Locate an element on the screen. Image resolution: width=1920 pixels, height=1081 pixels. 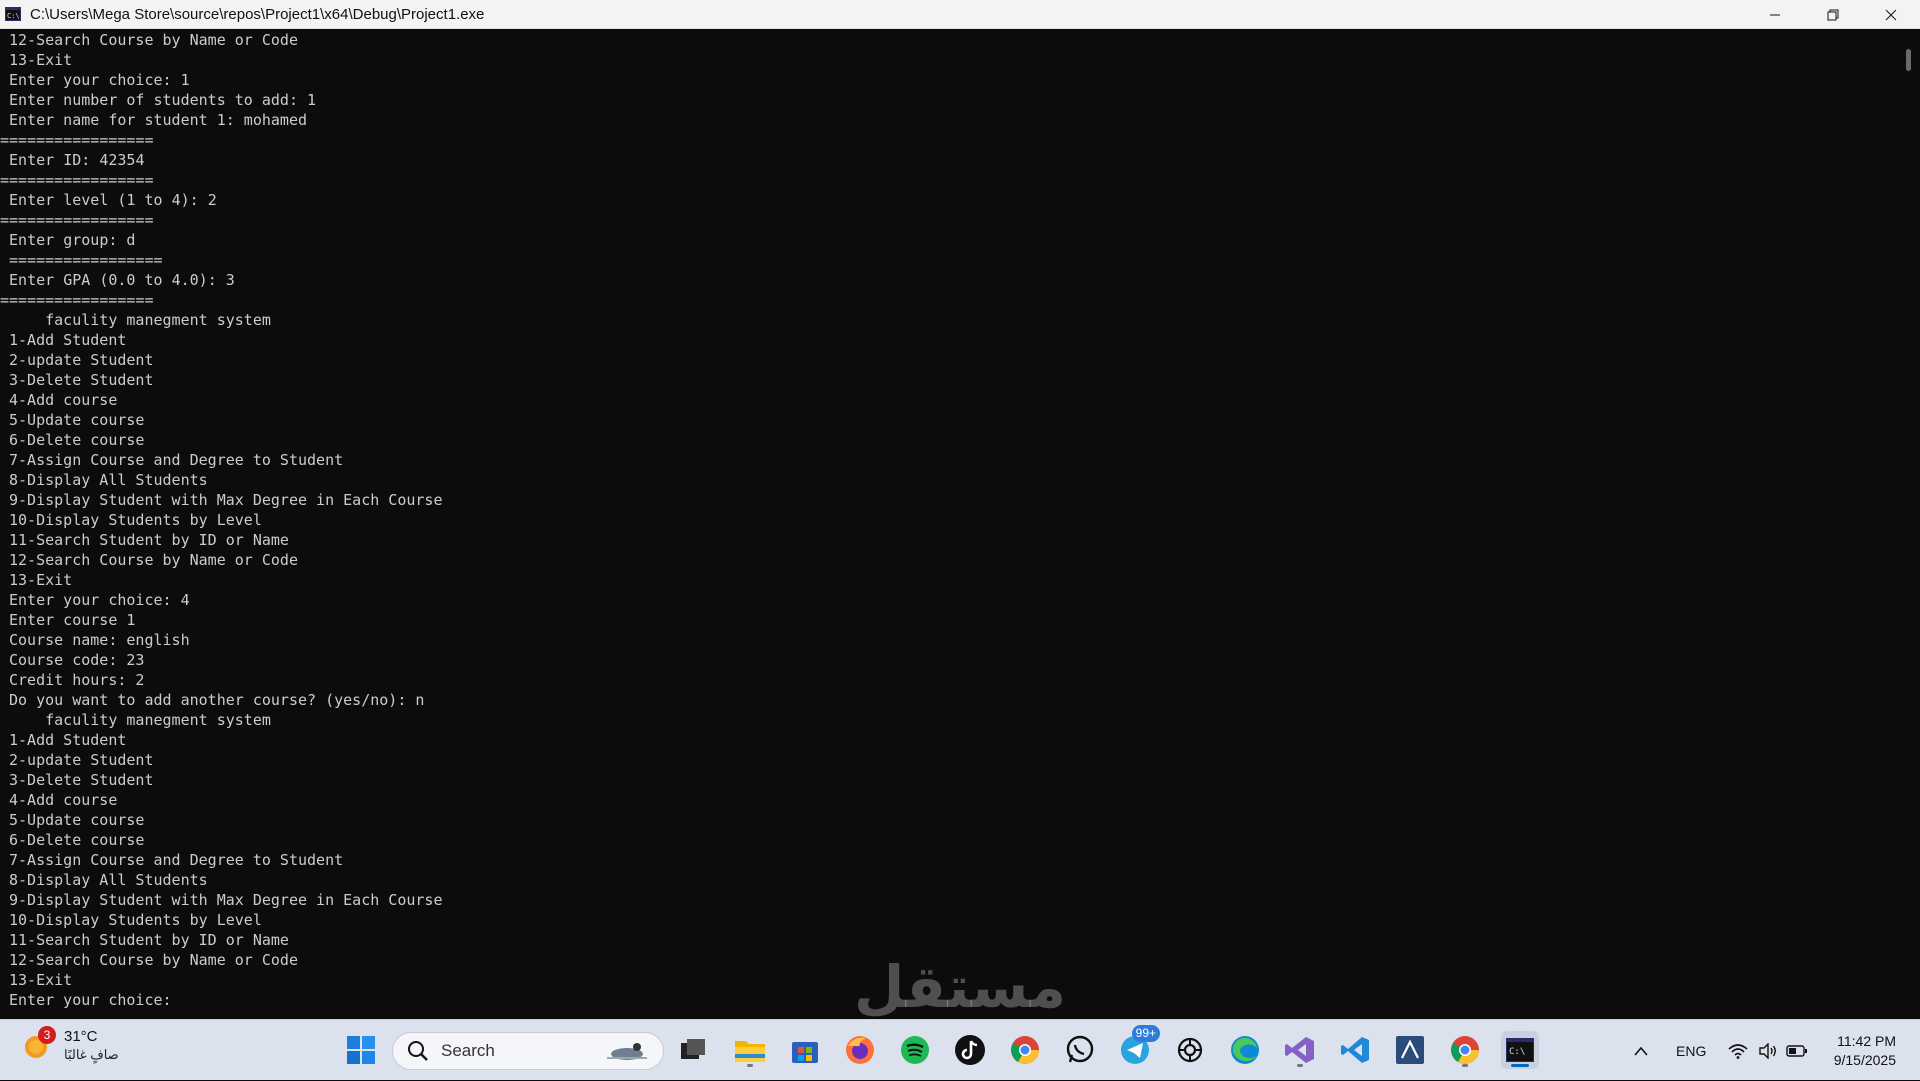
edge-icon is located at coordinates (1245, 1050).